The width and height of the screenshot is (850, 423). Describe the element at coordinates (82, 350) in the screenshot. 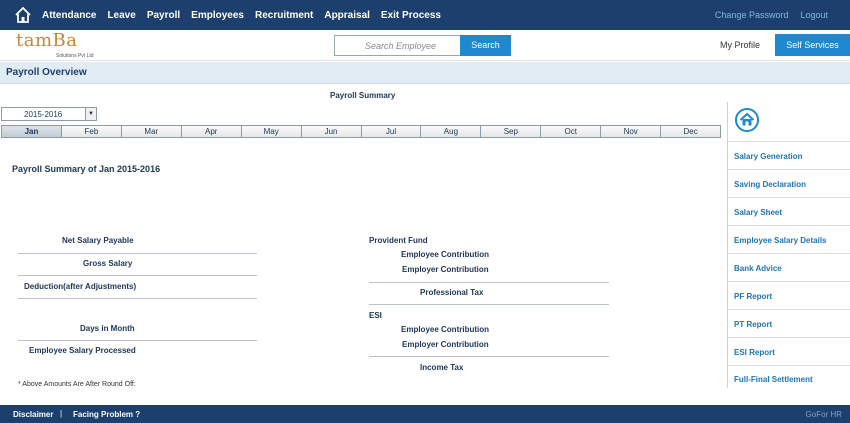

I see `employee-salary-processed-label: Employee Salary Processed` at that location.